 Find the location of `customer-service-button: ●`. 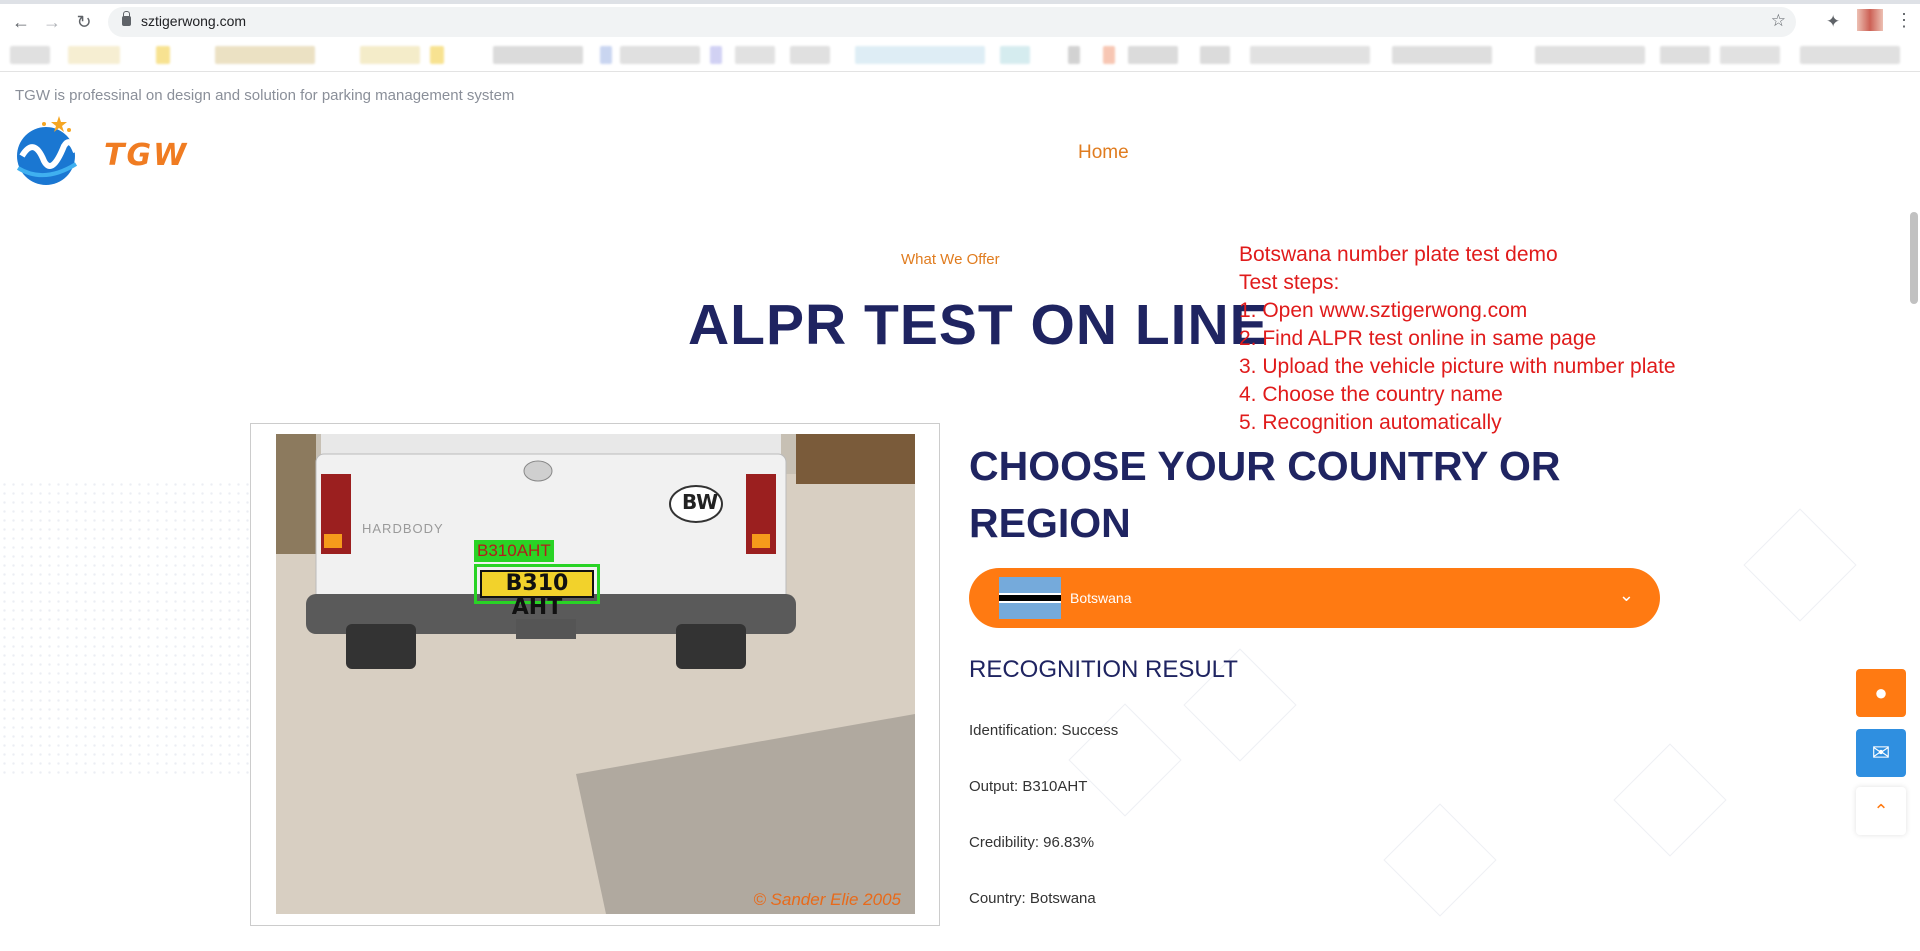

customer-service-button: ● is located at coordinates (1881, 693).